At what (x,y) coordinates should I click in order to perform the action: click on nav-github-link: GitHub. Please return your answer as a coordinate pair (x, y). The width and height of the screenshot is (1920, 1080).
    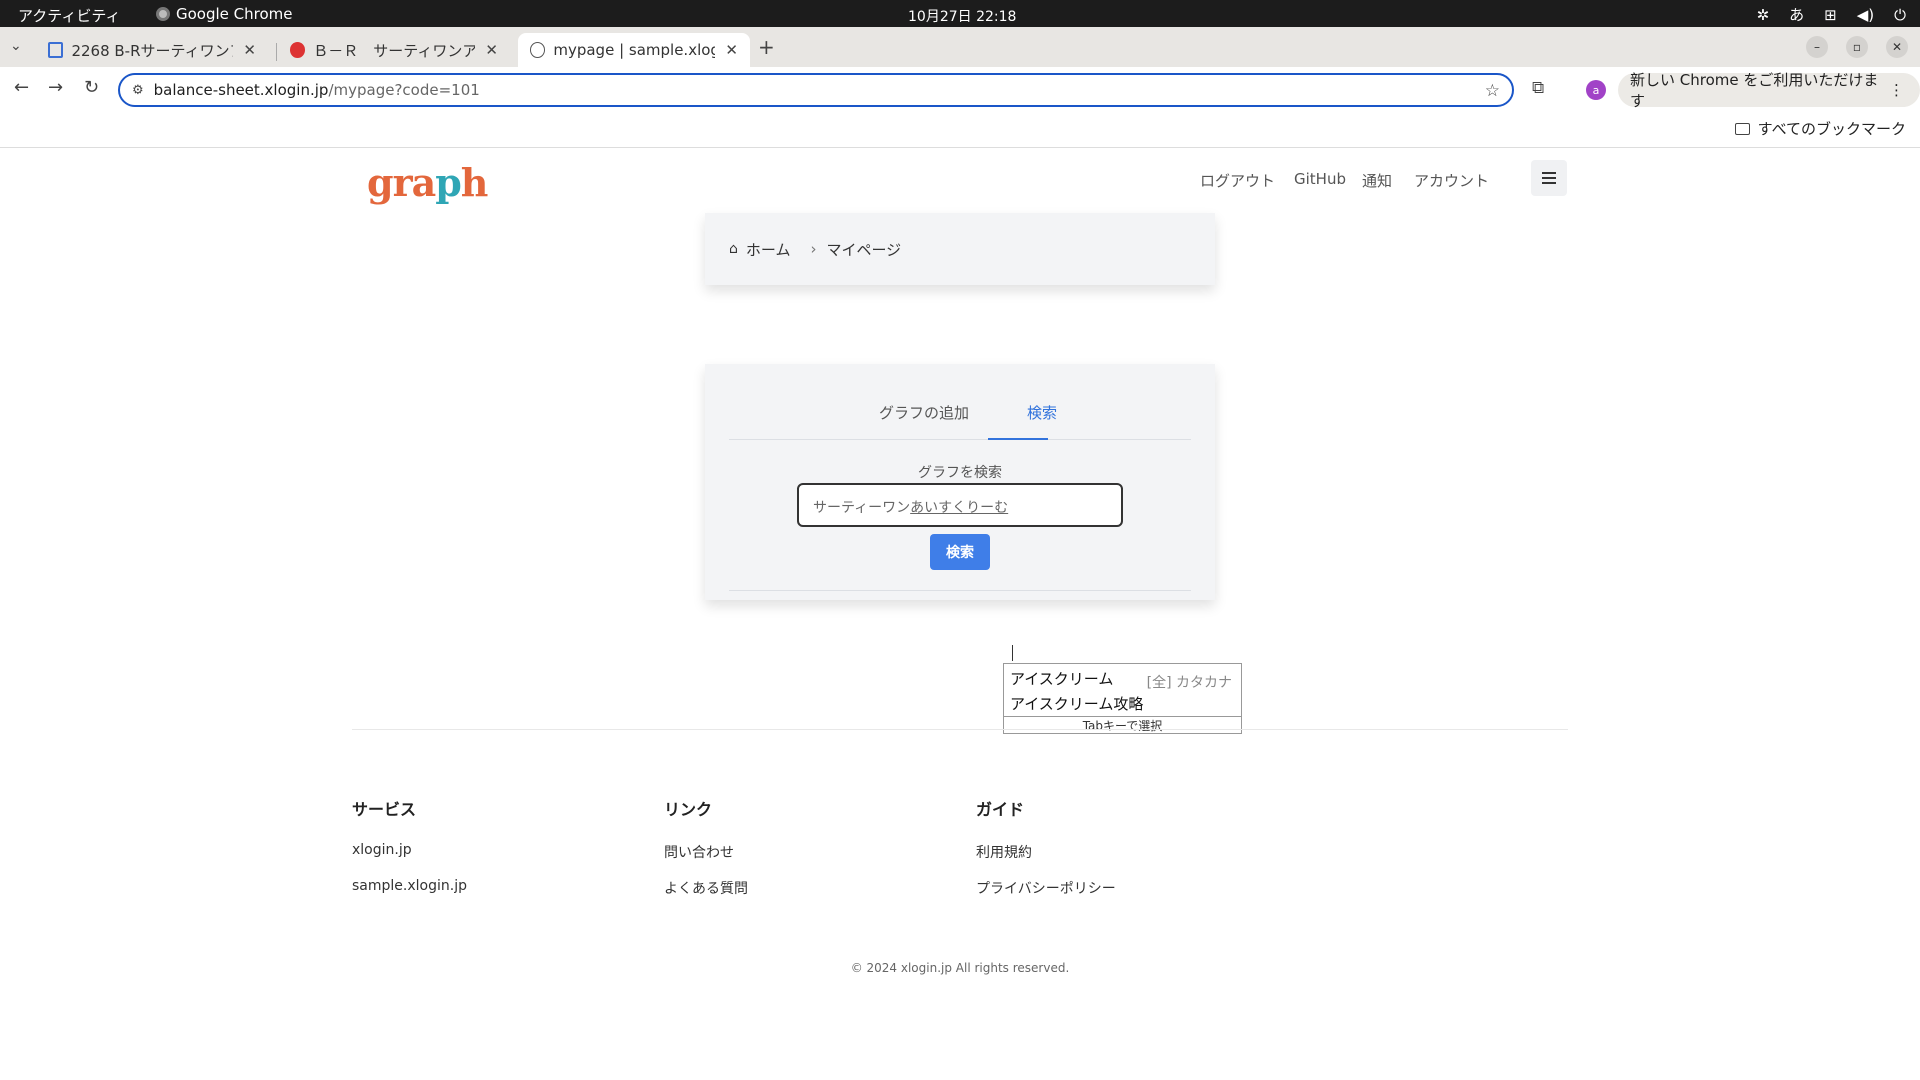
    Looking at the image, I should click on (1320, 179).